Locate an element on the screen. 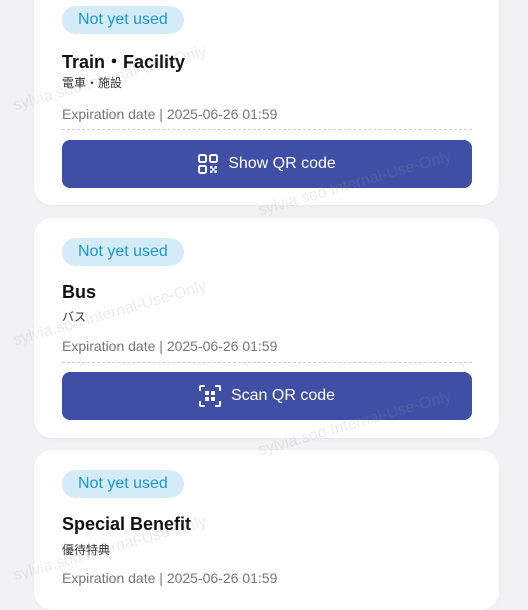  button-label: Show QR code is located at coordinates (282, 163).